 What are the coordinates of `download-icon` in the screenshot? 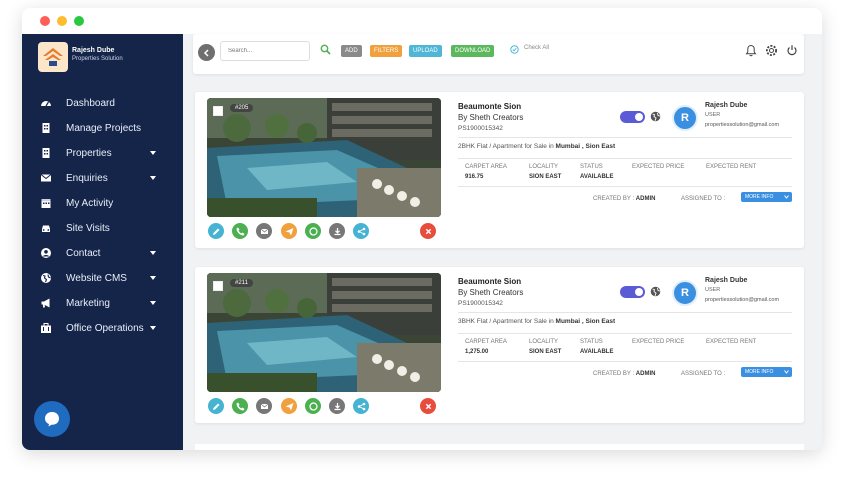 It's located at (337, 231).